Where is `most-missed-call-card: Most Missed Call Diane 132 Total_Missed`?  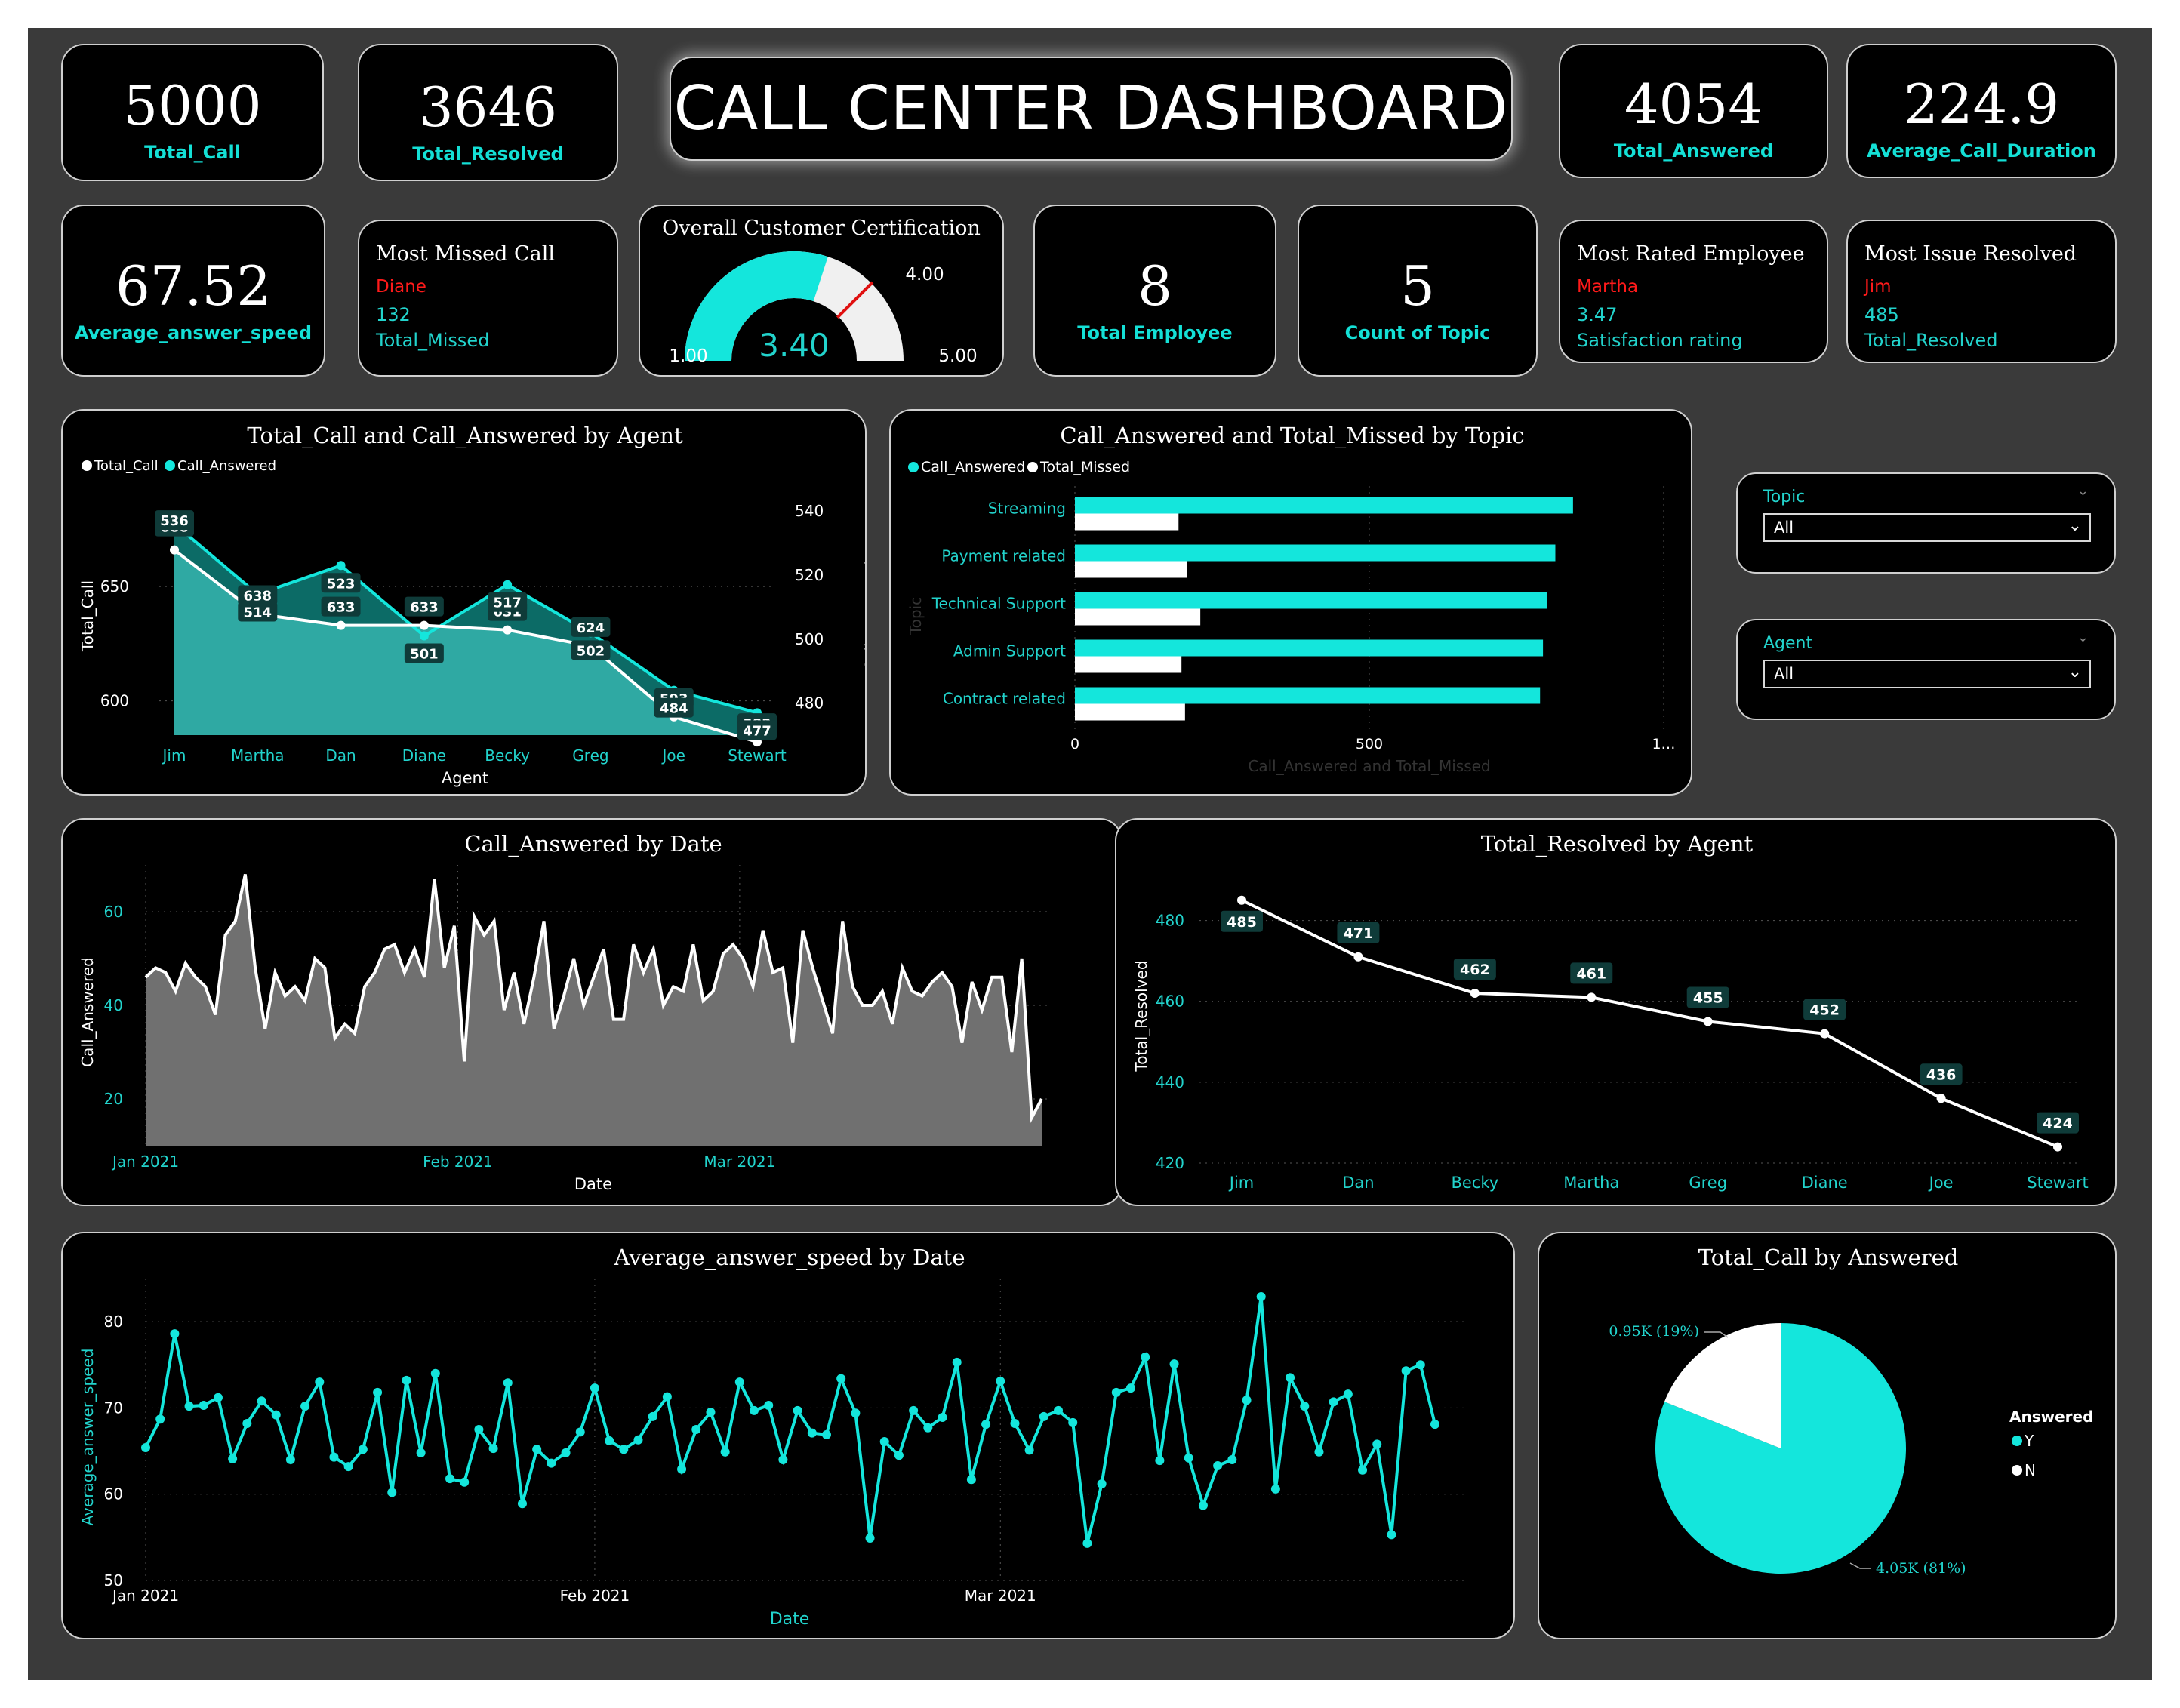 most-missed-call-card: Most Missed Call Diane 132 Total_Missed is located at coordinates (488, 298).